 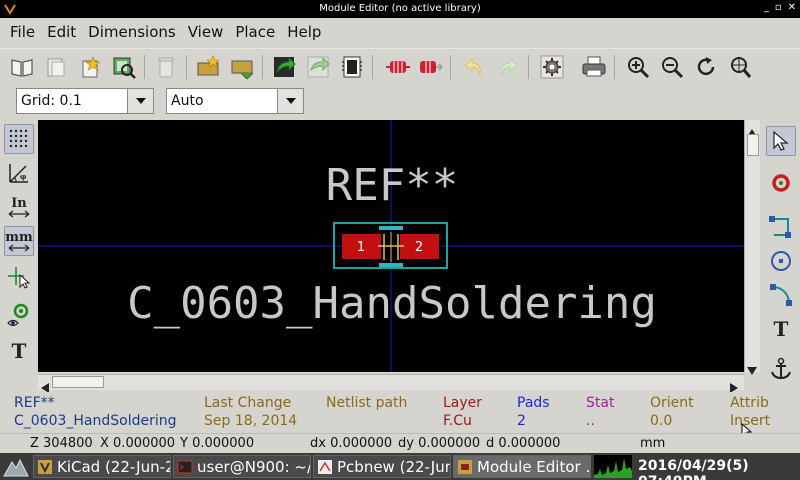 I want to click on maximize-icon: ▫, so click(x=778, y=7).